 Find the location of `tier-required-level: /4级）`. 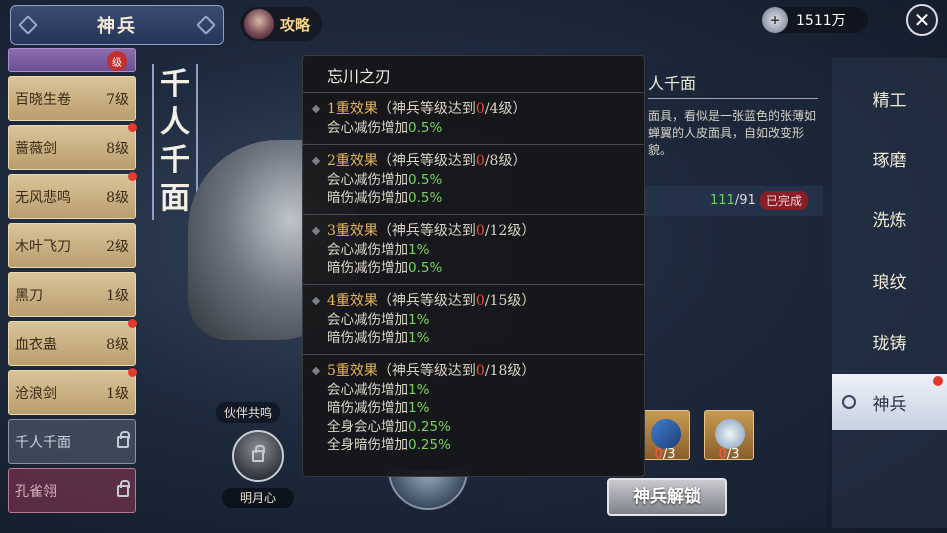

tier-required-level: /4级） is located at coordinates (505, 109).